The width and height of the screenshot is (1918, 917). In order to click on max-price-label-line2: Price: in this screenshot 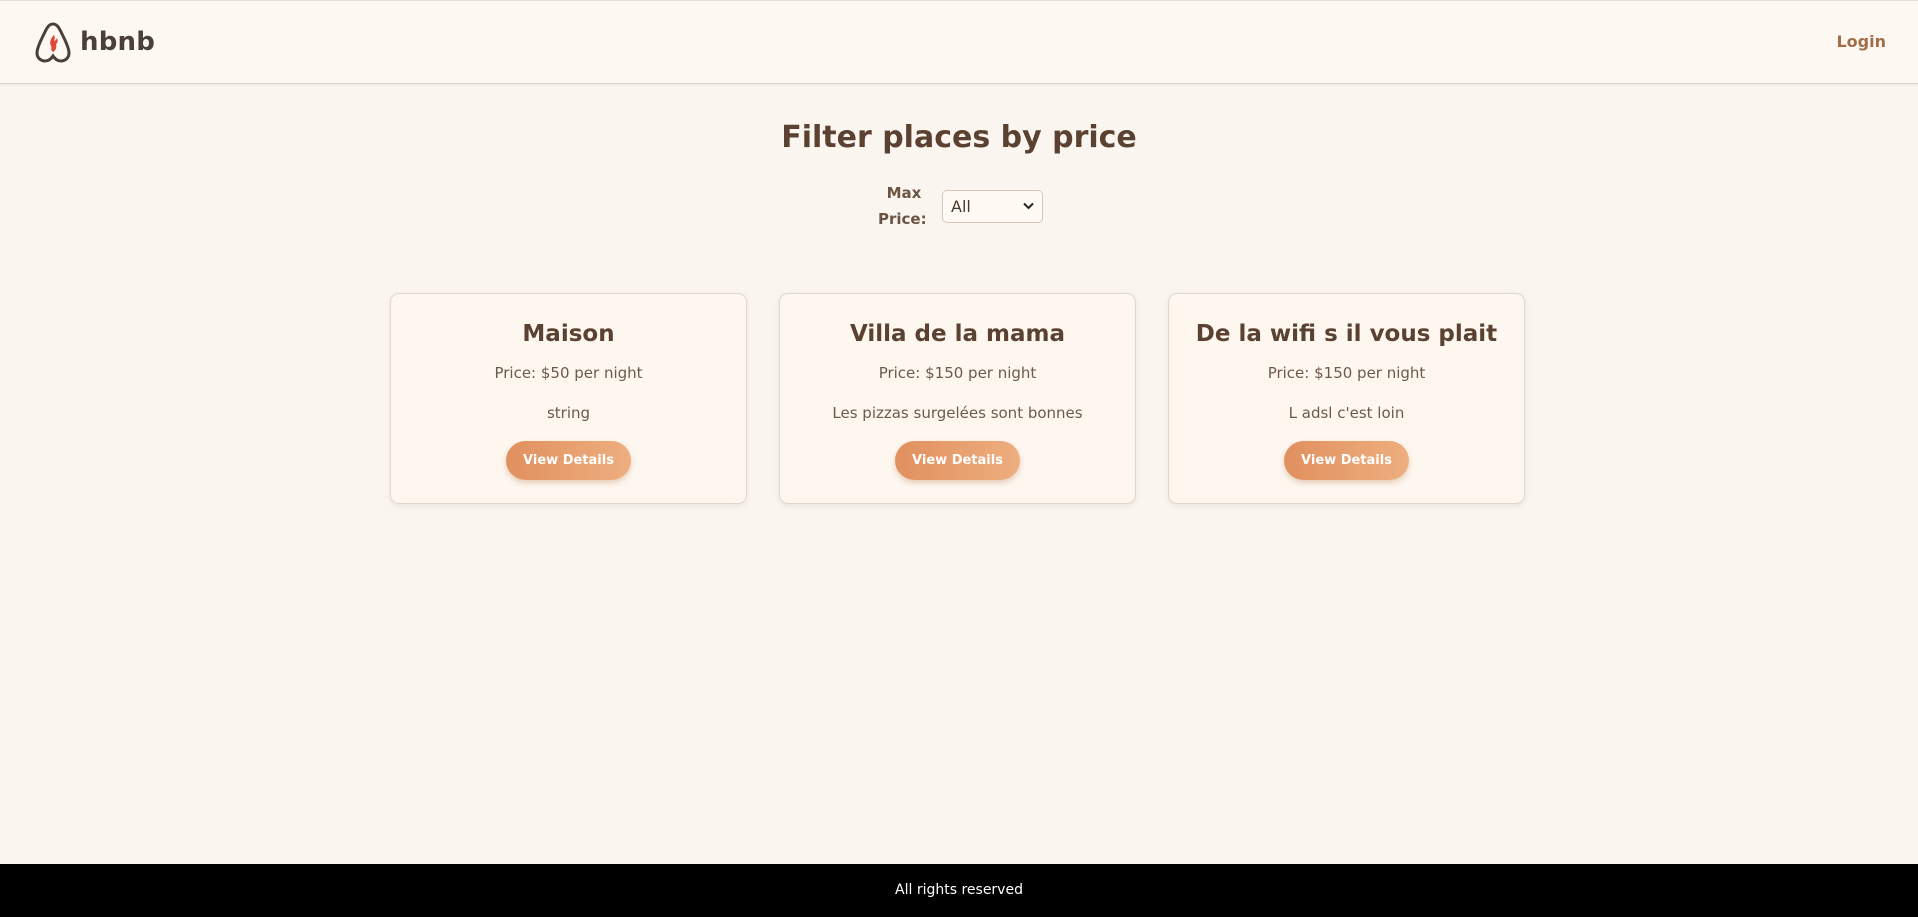, I will do `click(902, 219)`.